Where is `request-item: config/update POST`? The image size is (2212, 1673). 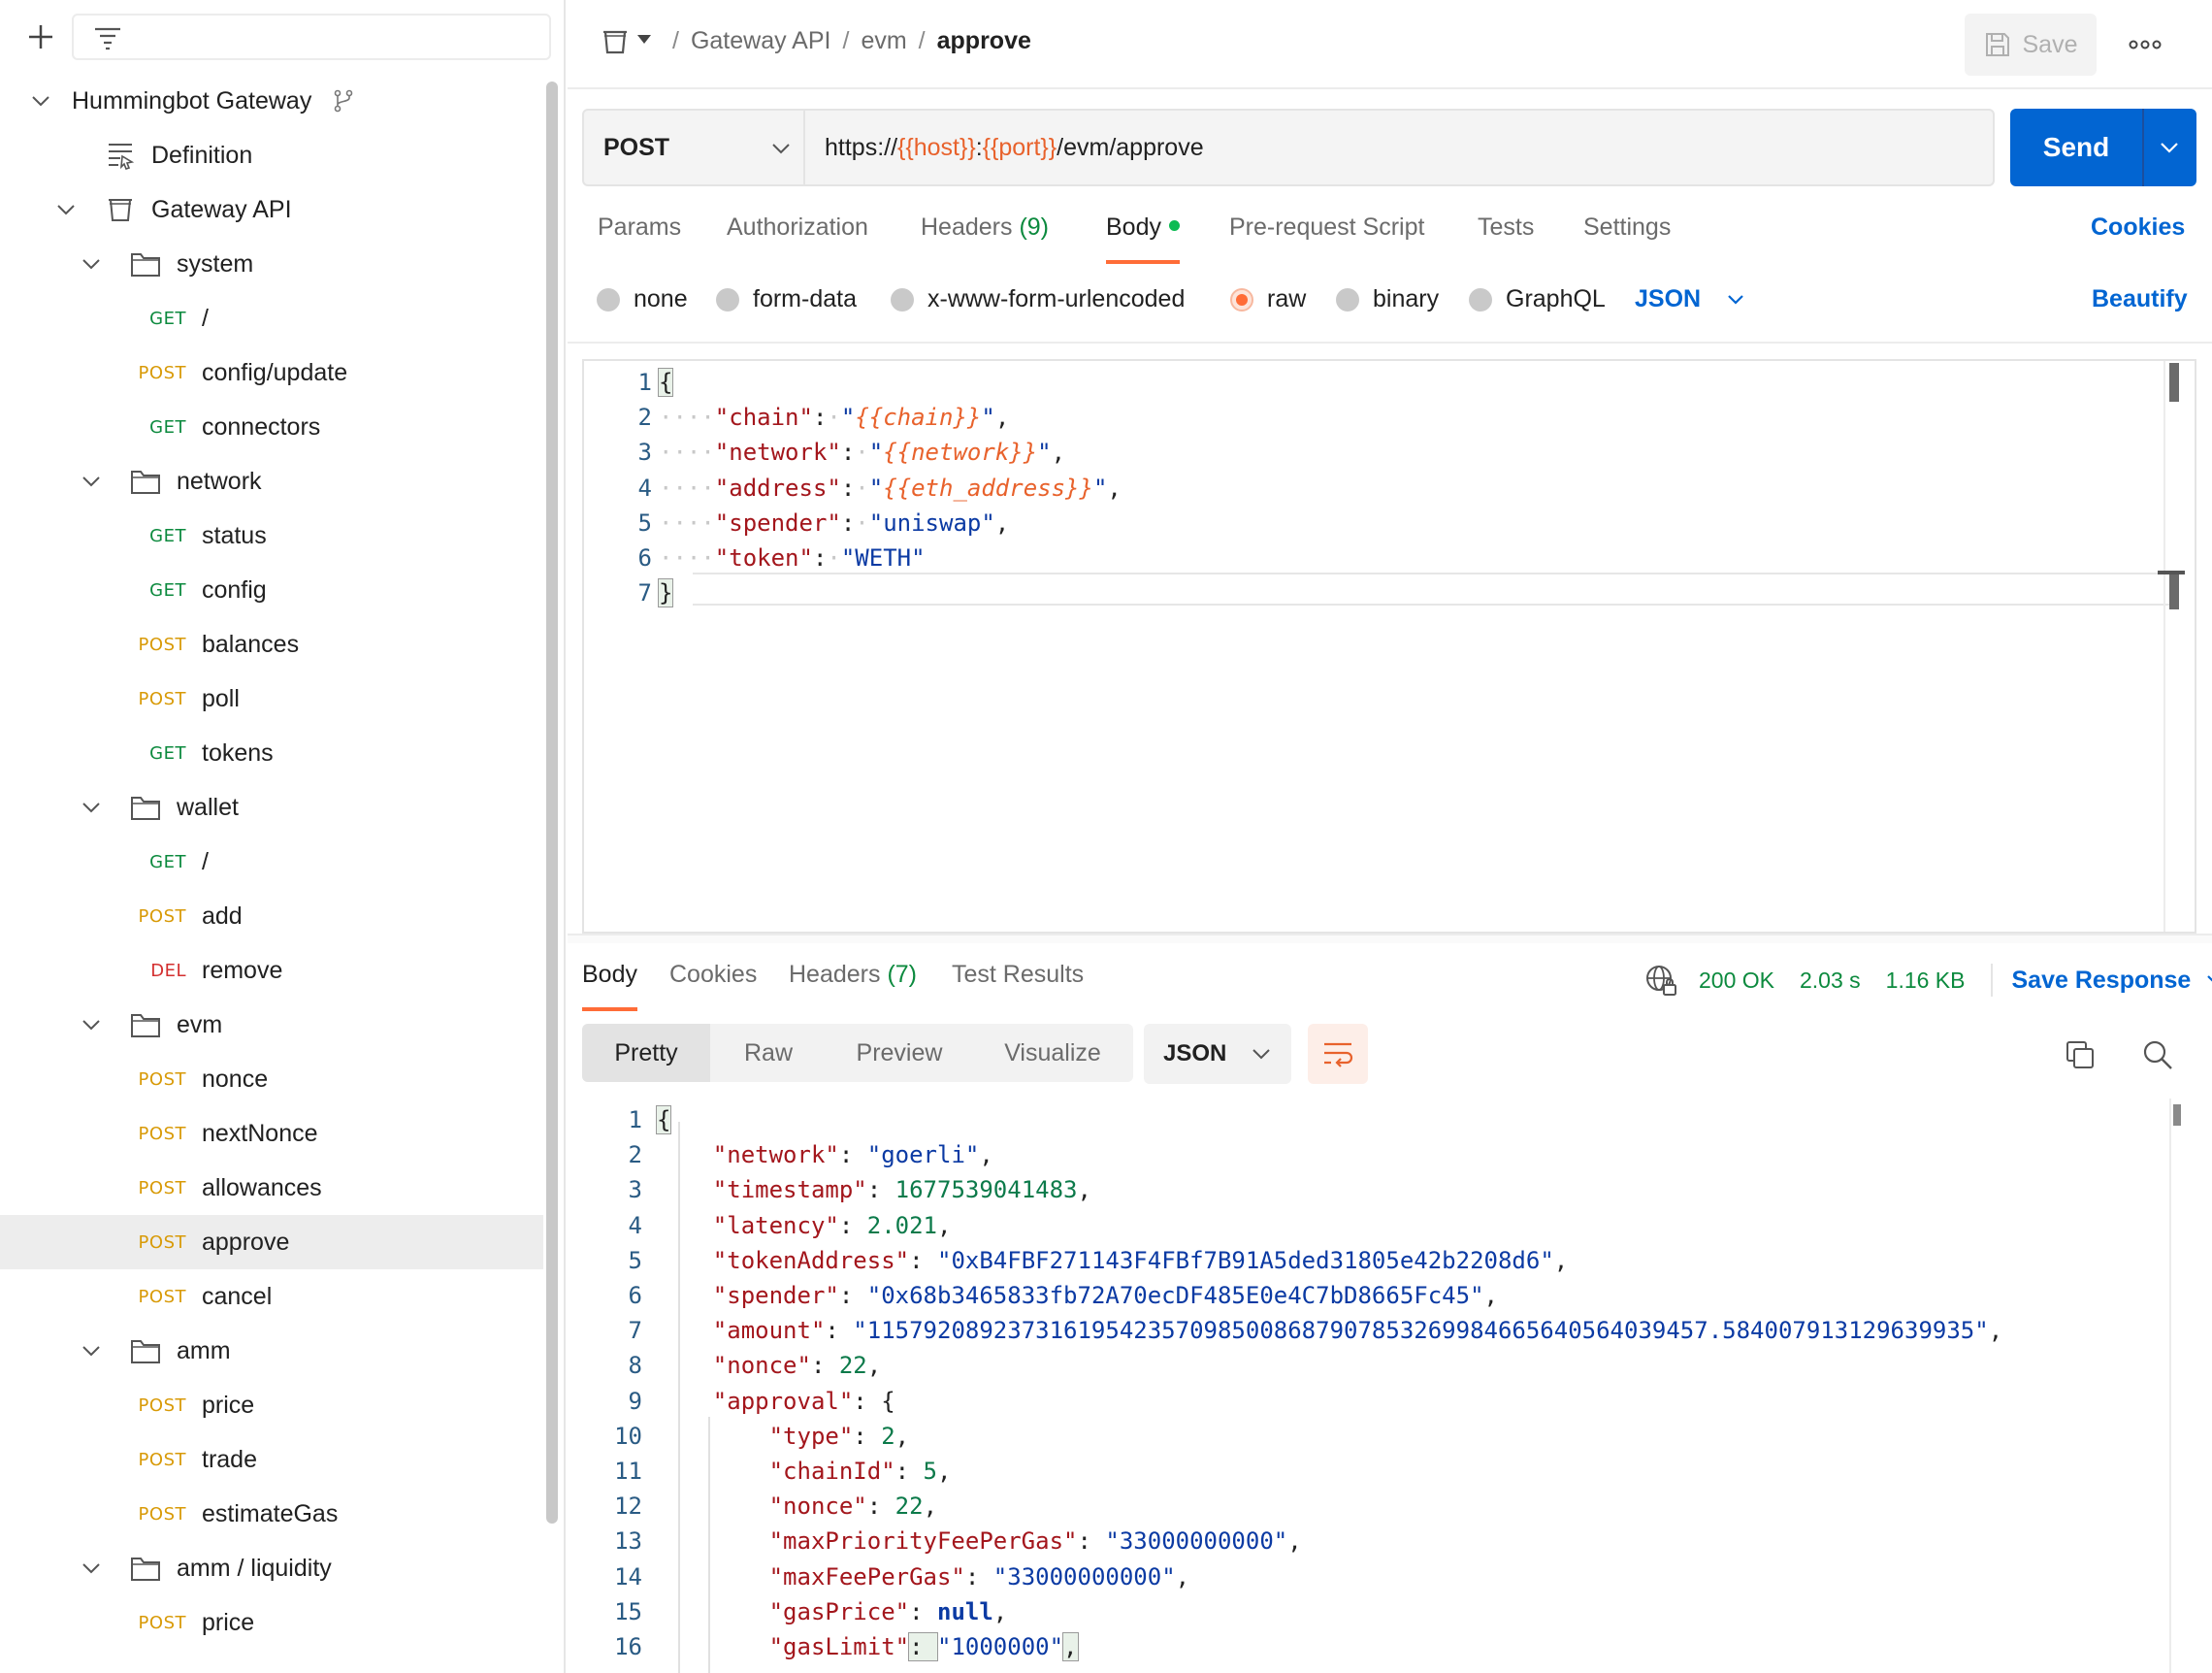
request-item: config/update POST is located at coordinates (271, 372).